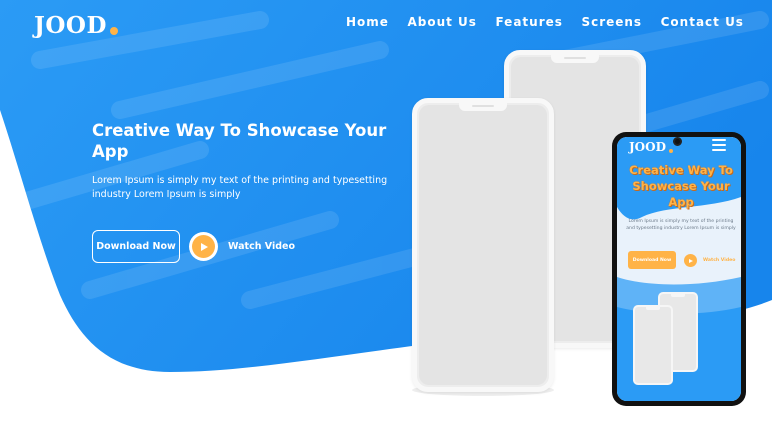 Image resolution: width=772 pixels, height=426 pixels. Describe the element at coordinates (483, 245) in the screenshot. I see `phone-mockup-front` at that location.